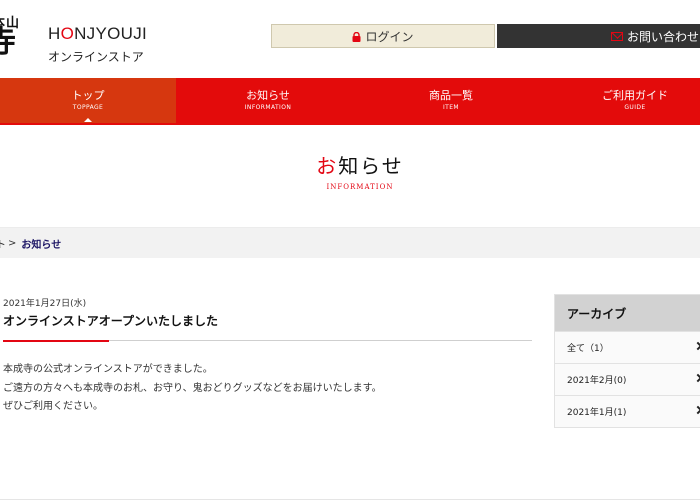  Describe the element at coordinates (598, 36) in the screenshot. I see `contact-button: お問い合わせ` at that location.